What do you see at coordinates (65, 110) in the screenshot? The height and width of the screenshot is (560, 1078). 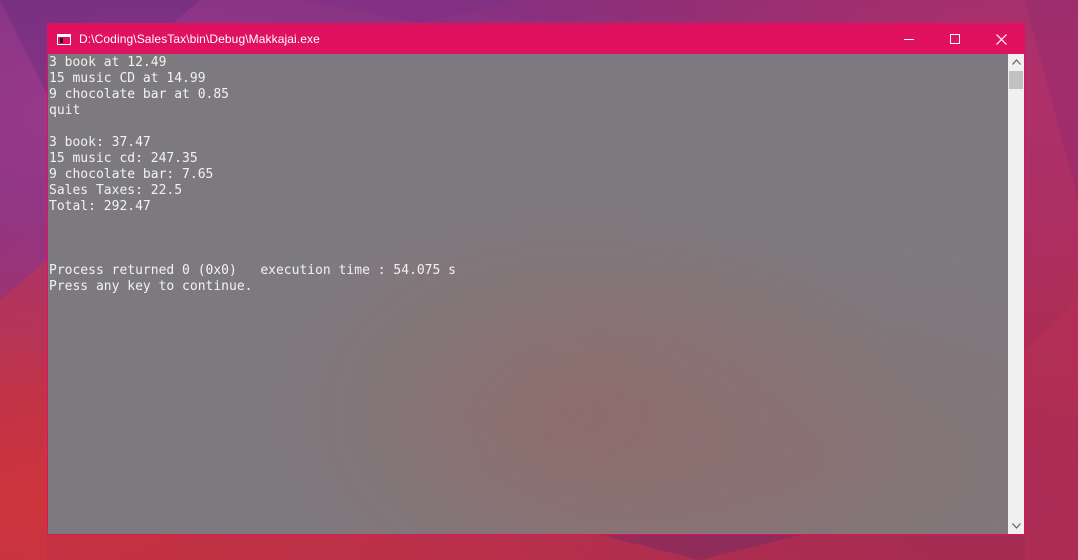 I see `console-line: quit` at bounding box center [65, 110].